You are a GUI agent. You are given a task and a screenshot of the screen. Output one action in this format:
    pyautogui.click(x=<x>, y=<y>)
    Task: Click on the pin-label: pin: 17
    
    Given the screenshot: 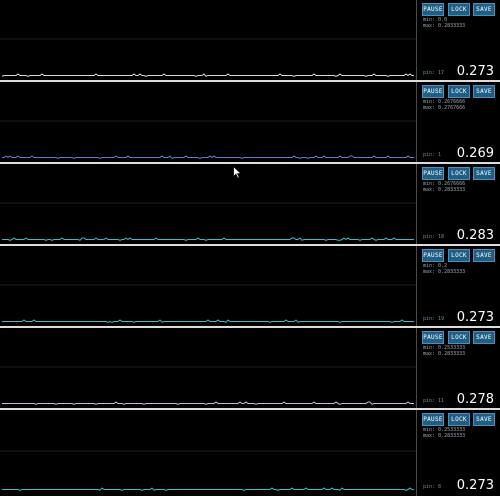 What is the action you would take?
    pyautogui.click(x=434, y=73)
    